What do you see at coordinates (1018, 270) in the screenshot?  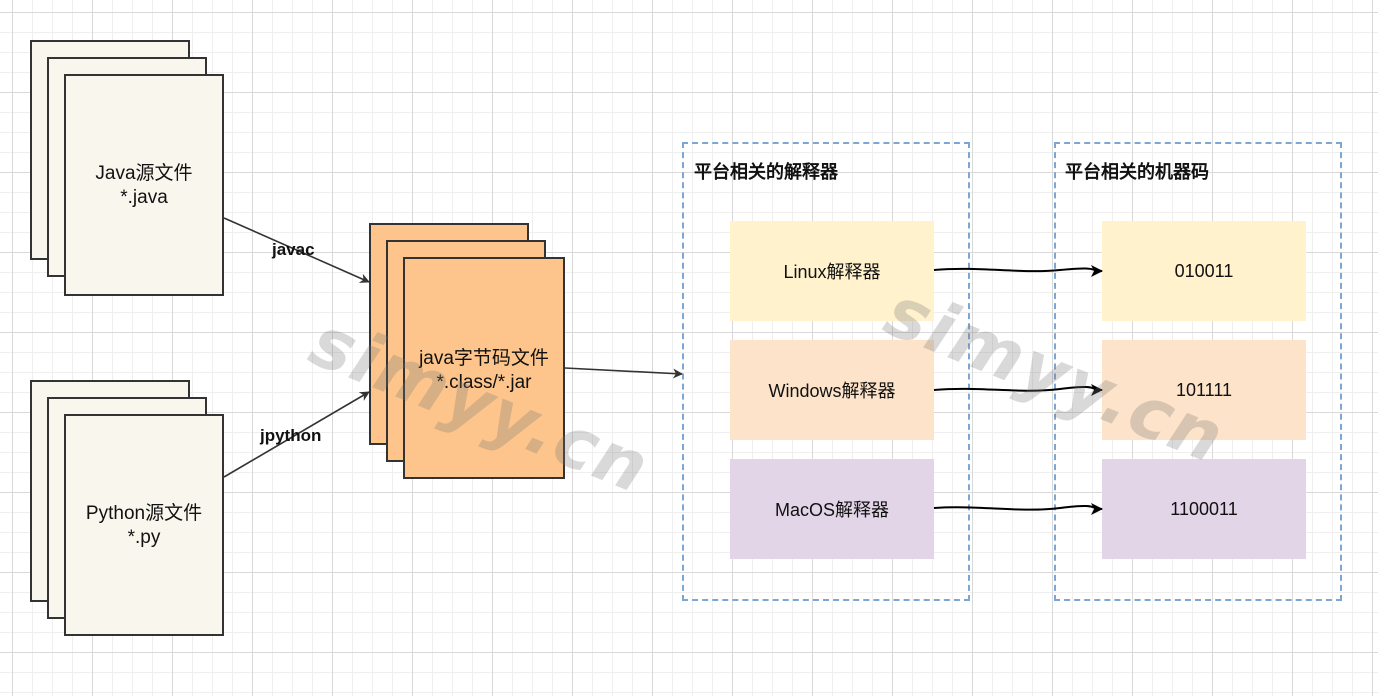 I see `linux-arrow` at bounding box center [1018, 270].